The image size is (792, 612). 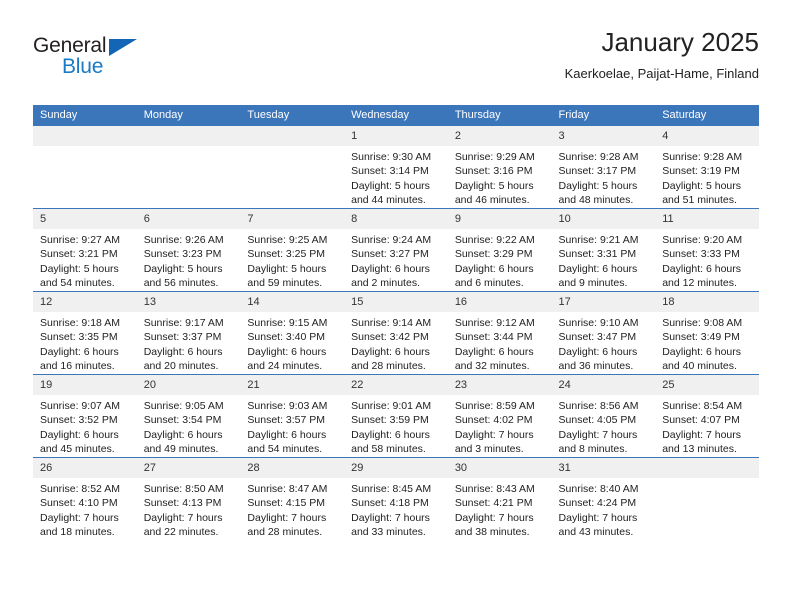 What do you see at coordinates (396, 385) in the screenshot?
I see `day-number: 22` at bounding box center [396, 385].